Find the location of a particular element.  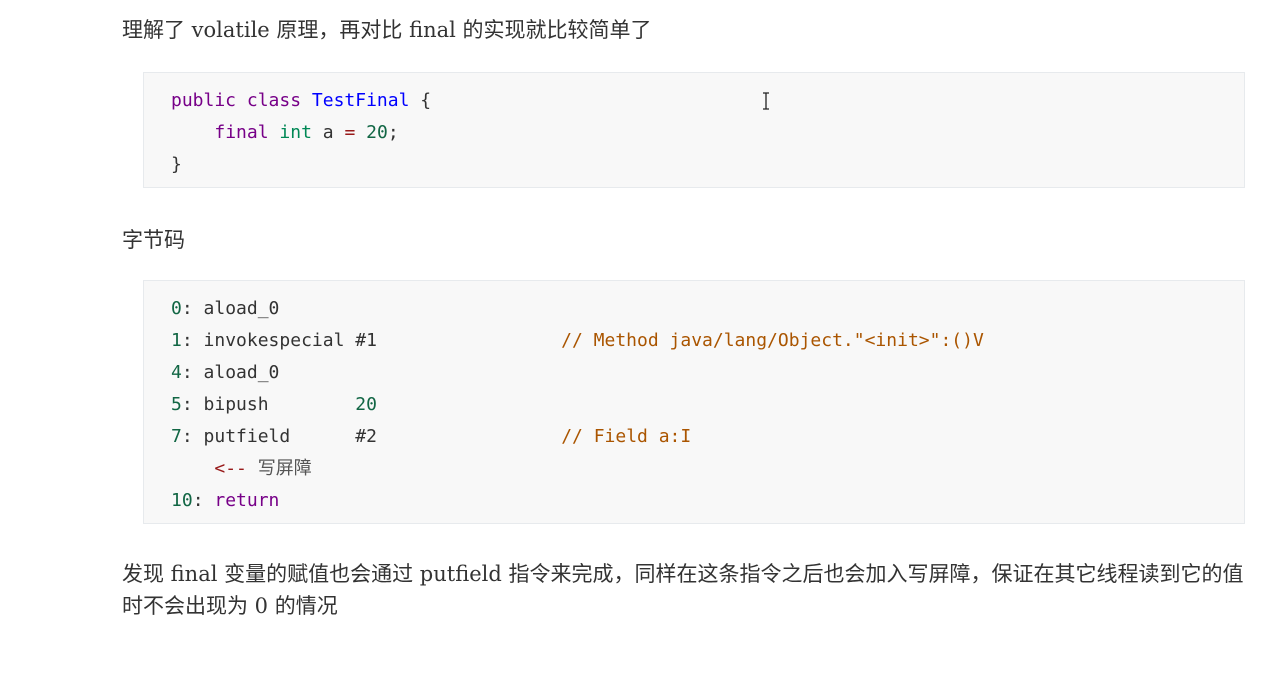

class-name: TestFinal is located at coordinates (360, 100).